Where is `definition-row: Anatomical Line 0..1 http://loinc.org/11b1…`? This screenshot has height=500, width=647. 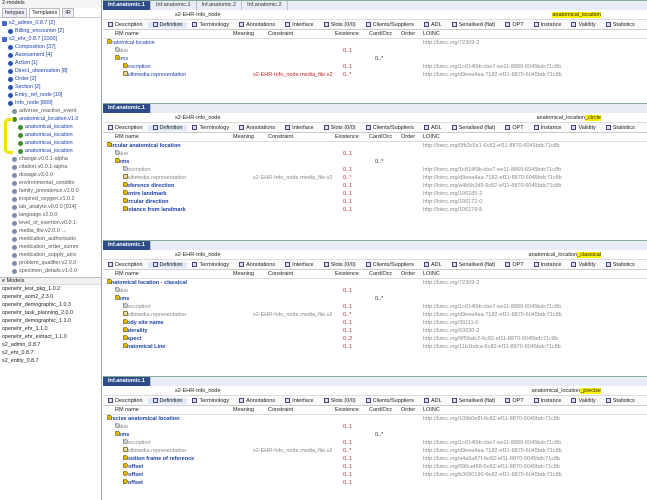
definition-row: Anatomical Line 0..1 http://loinc.org/11b1… is located at coordinates (375, 347).